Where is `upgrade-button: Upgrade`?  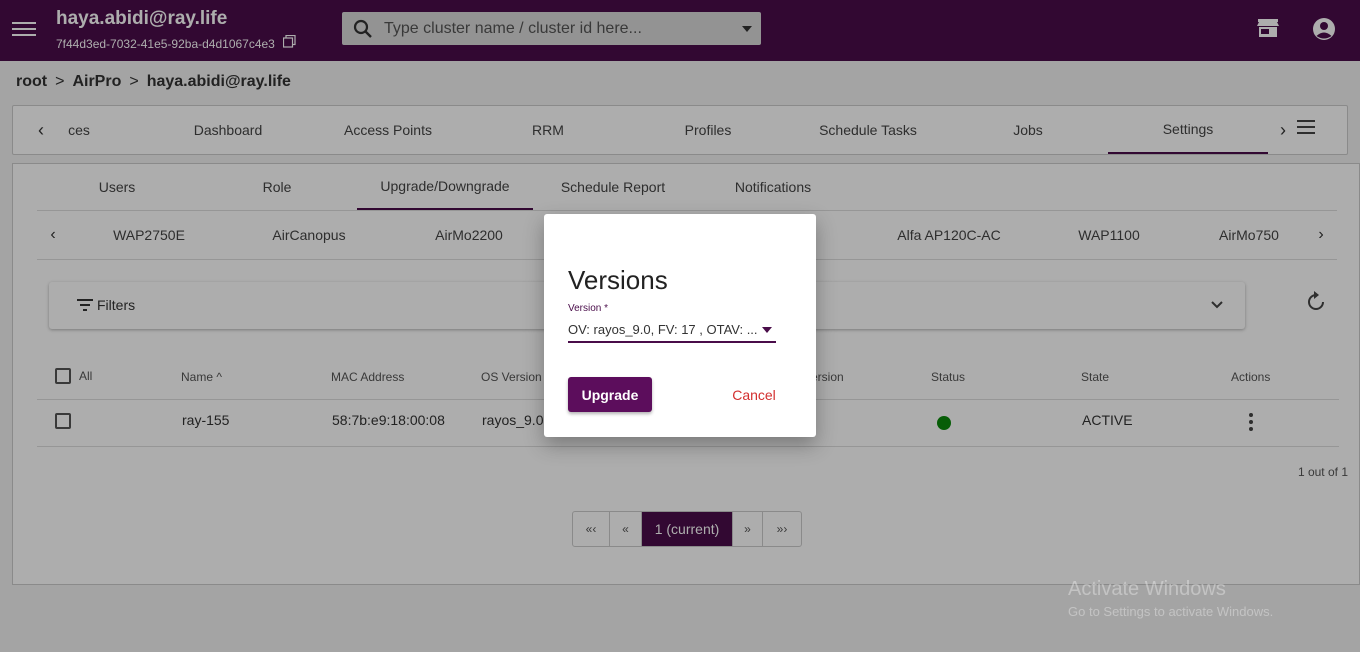
upgrade-button: Upgrade is located at coordinates (610, 394).